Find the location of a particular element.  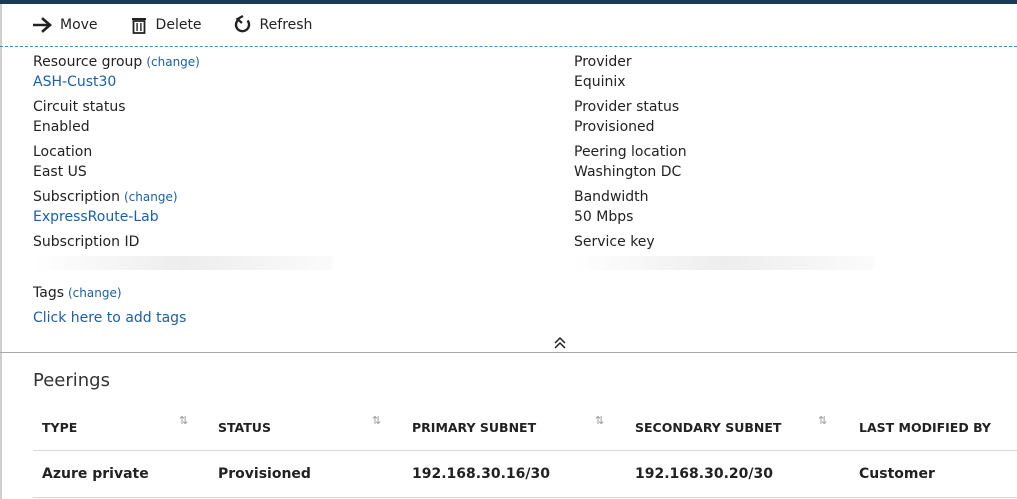

refresh-label: Refresh is located at coordinates (286, 25).